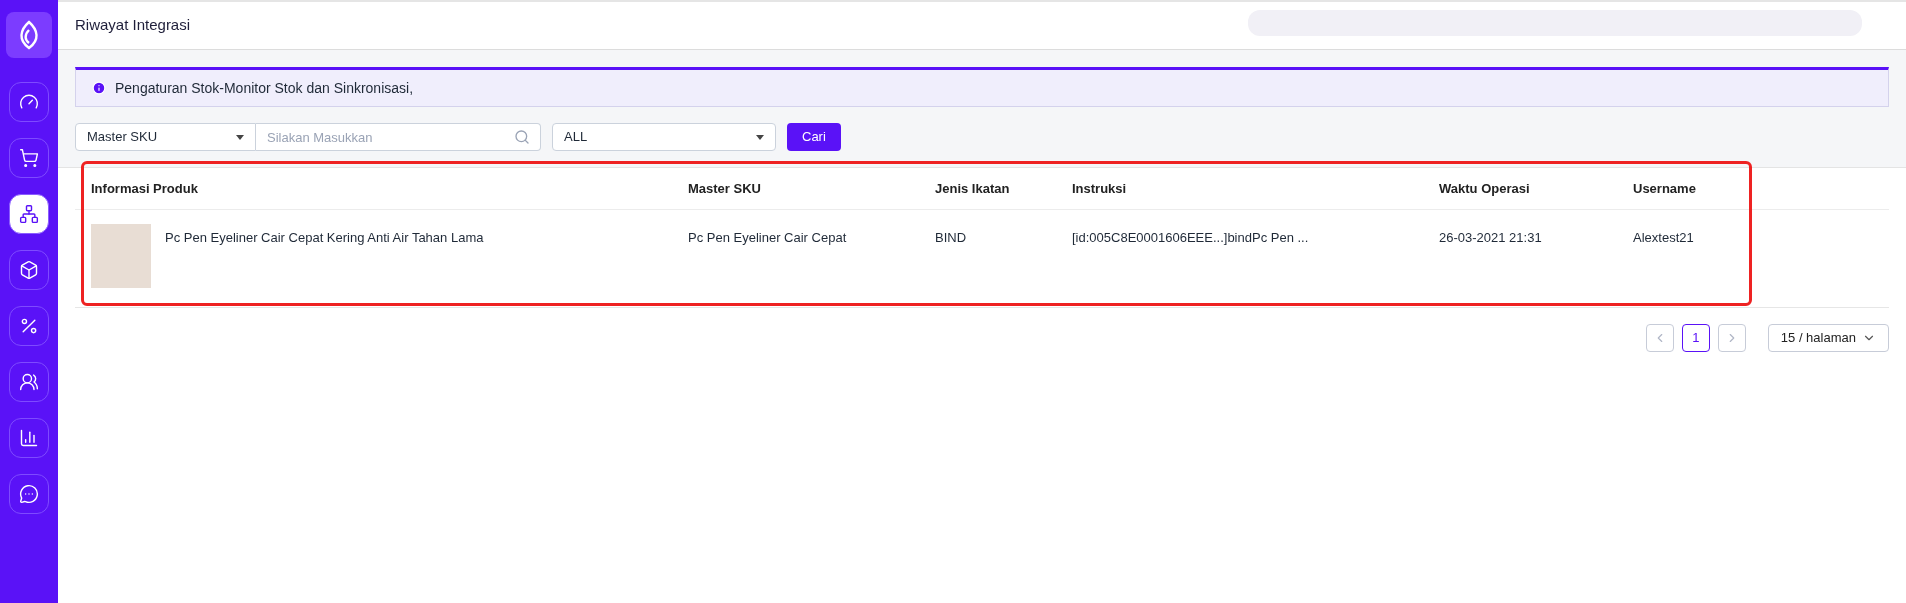  What do you see at coordinates (324, 238) in the screenshot?
I see `table-cell-text: Pc Pen Eyeliner Cair Cepat Kering Anti Air Tahan Lama` at bounding box center [324, 238].